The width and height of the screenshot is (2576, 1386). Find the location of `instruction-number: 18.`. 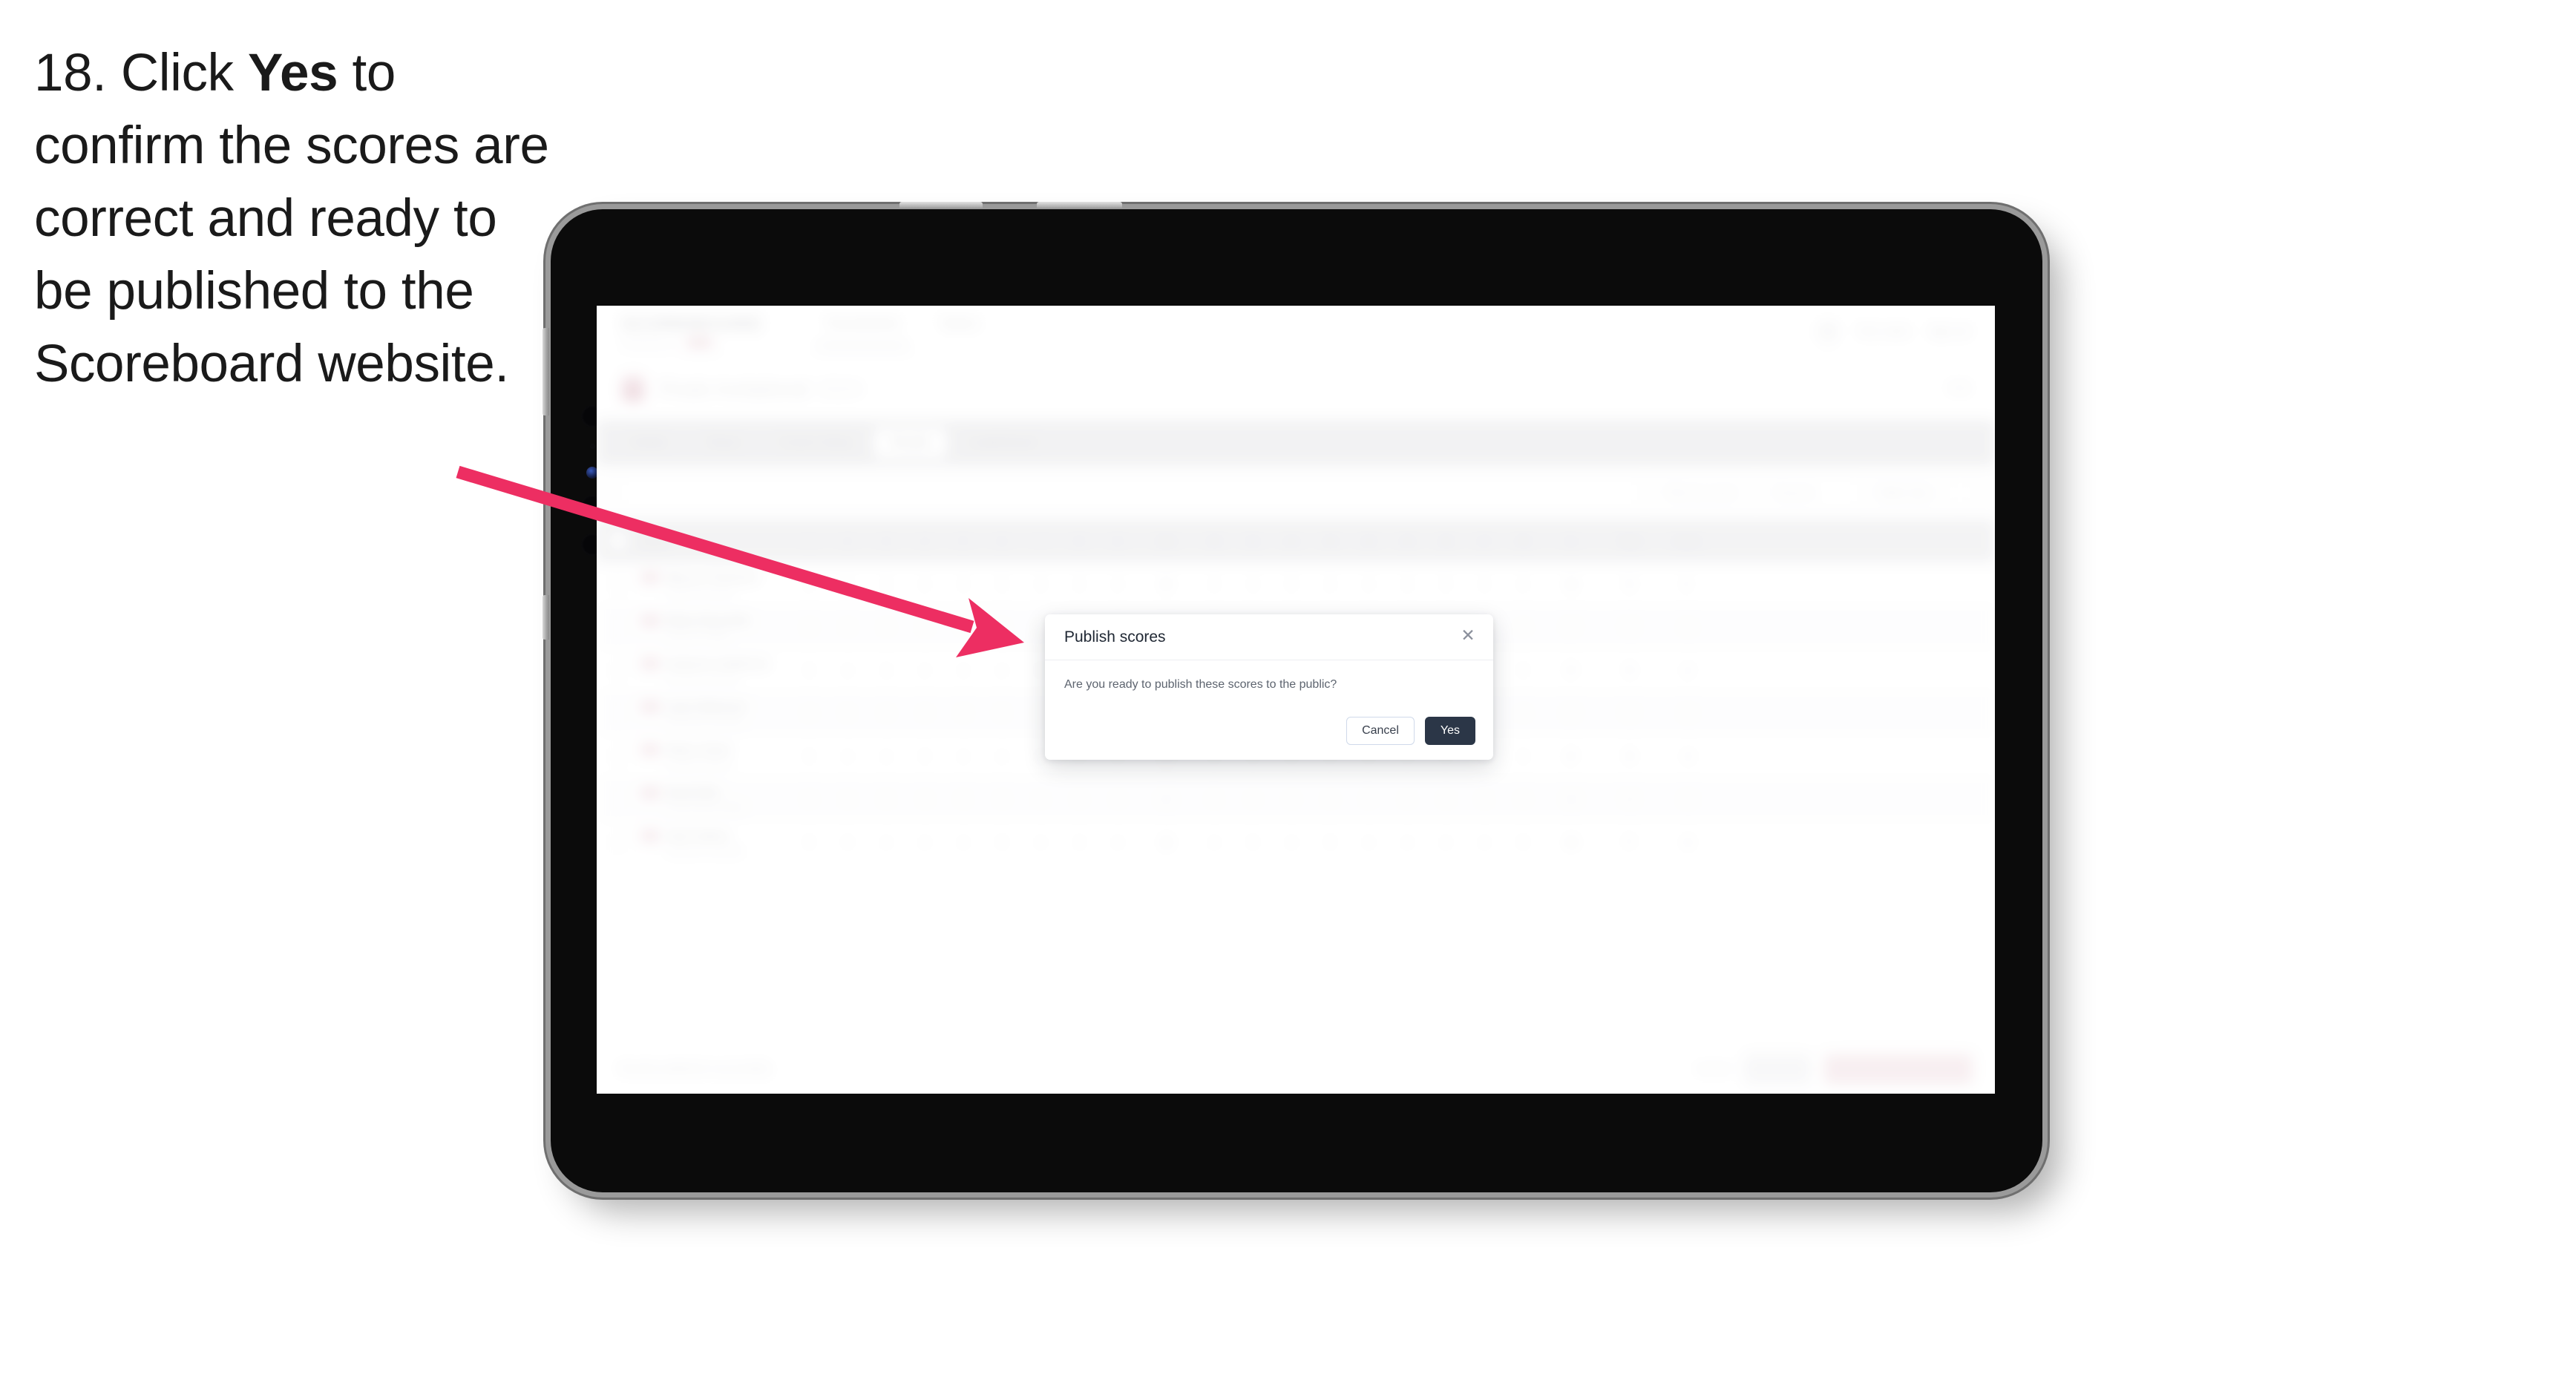

instruction-number: 18. is located at coordinates (70, 73).